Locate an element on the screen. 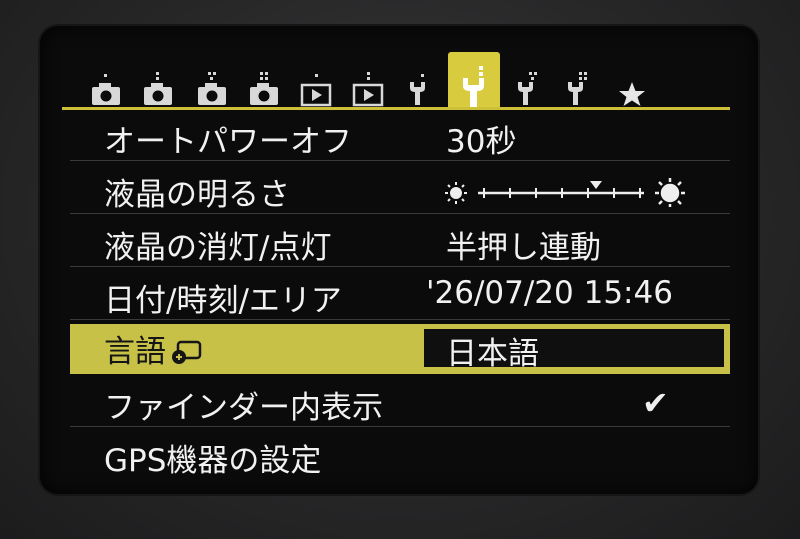 This screenshot has height=539, width=800. star-icon is located at coordinates (632, 94).